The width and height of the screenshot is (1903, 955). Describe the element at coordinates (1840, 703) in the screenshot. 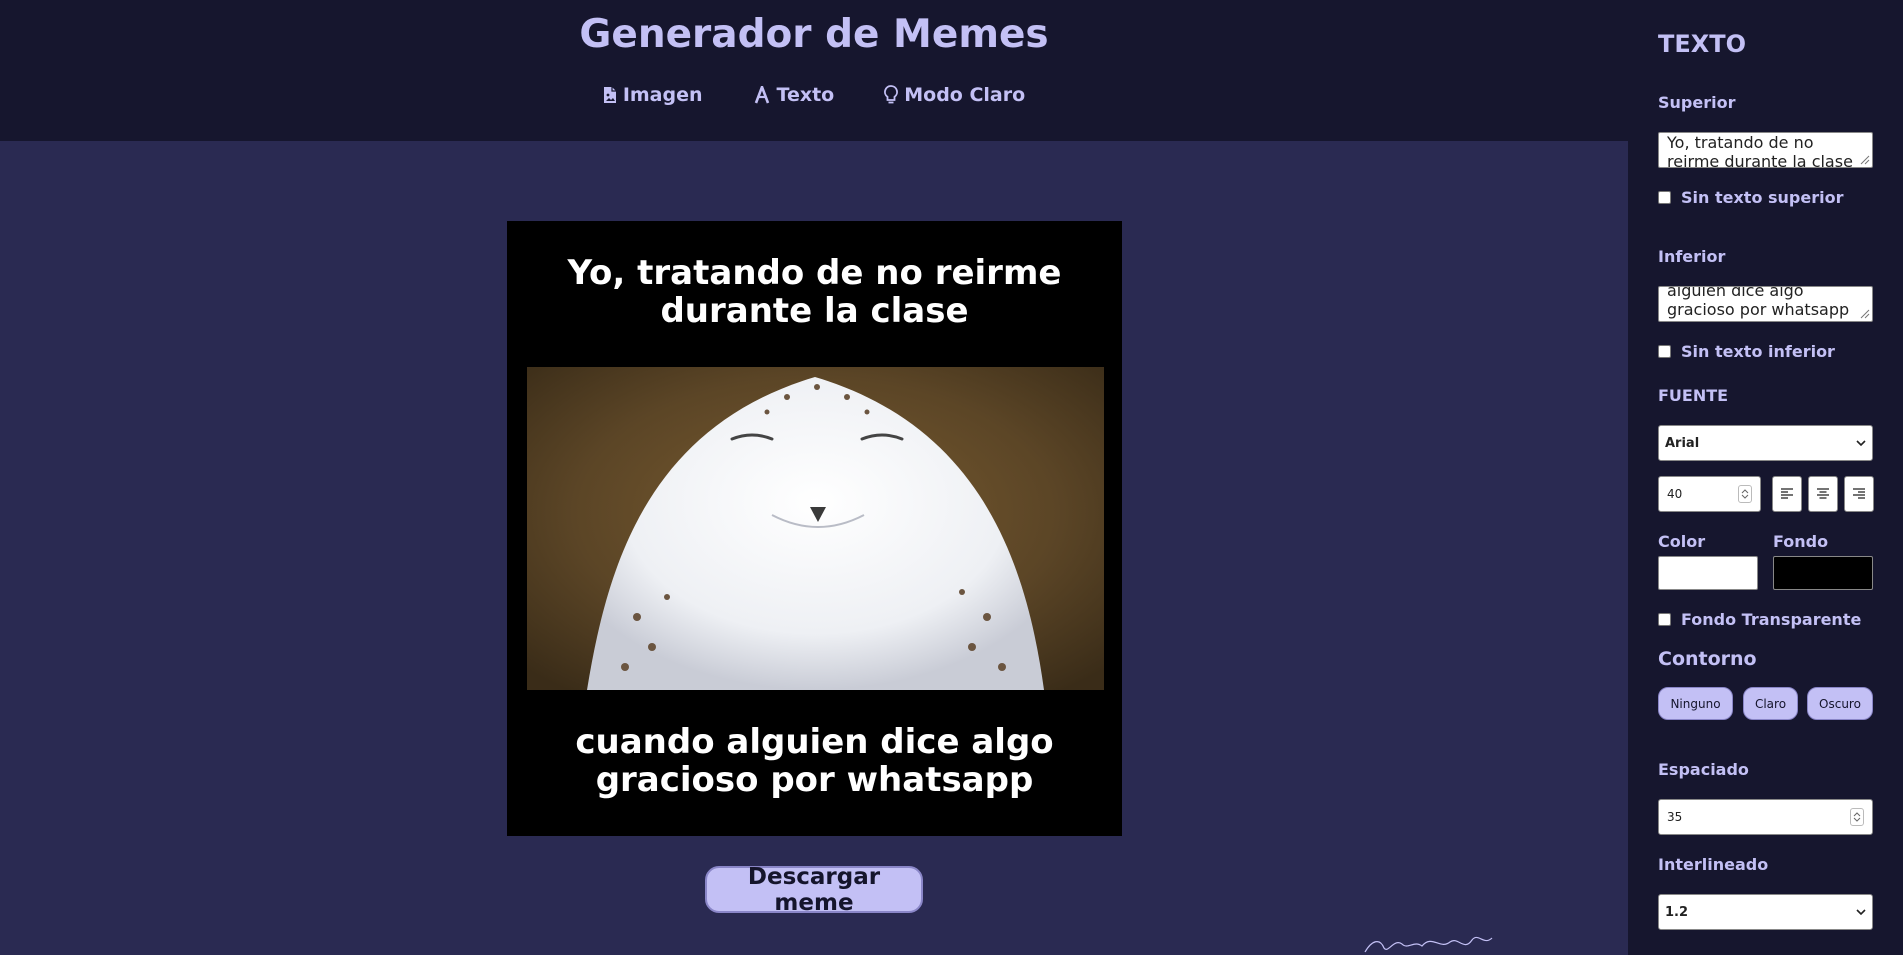

I see `outline-dark-button: Oscuro` at that location.